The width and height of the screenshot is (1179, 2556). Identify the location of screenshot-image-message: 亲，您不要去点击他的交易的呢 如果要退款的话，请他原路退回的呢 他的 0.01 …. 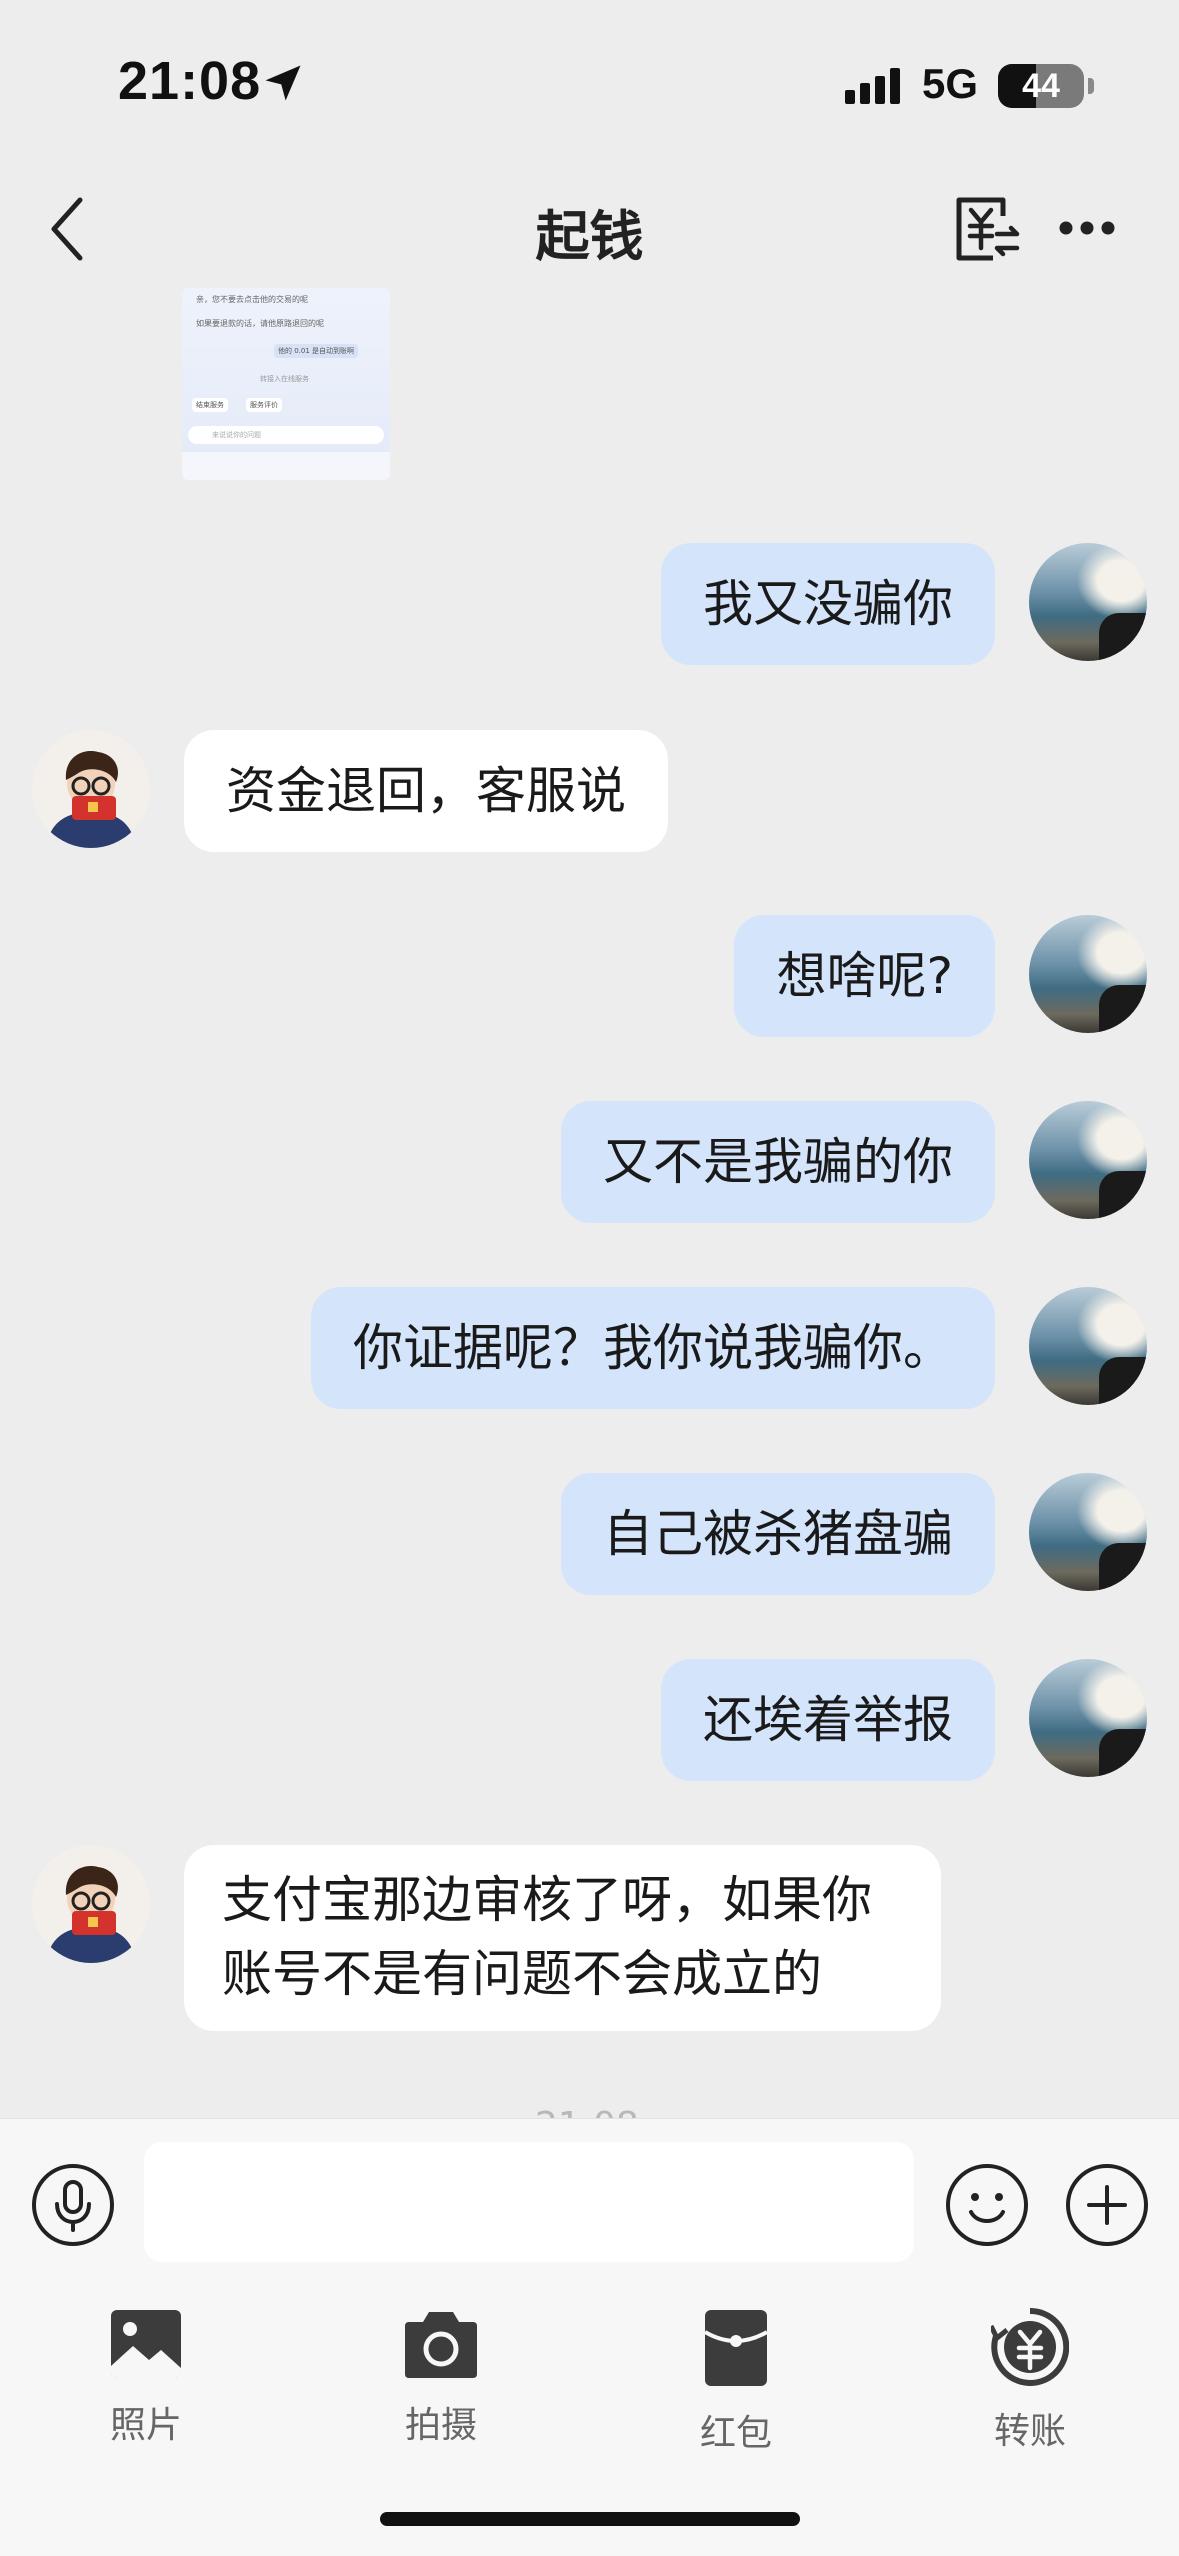
(286, 384).